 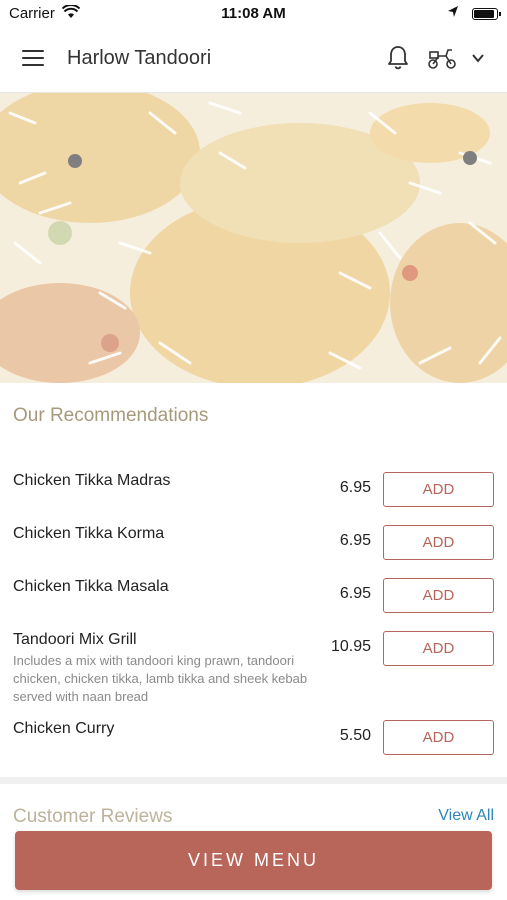 What do you see at coordinates (453, 11) in the screenshot?
I see `location-arrow-icon` at bounding box center [453, 11].